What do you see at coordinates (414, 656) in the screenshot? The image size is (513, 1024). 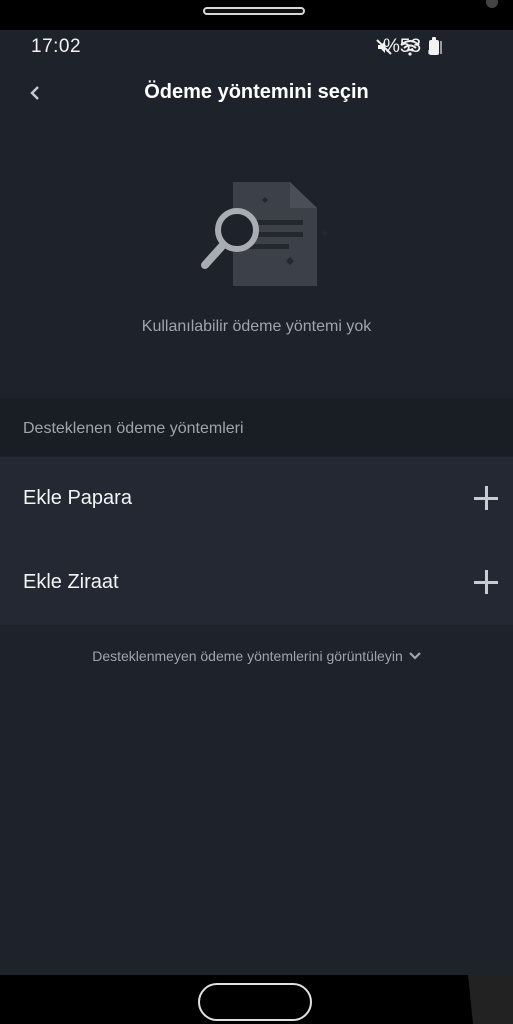 I see `chevron-down-icon` at bounding box center [414, 656].